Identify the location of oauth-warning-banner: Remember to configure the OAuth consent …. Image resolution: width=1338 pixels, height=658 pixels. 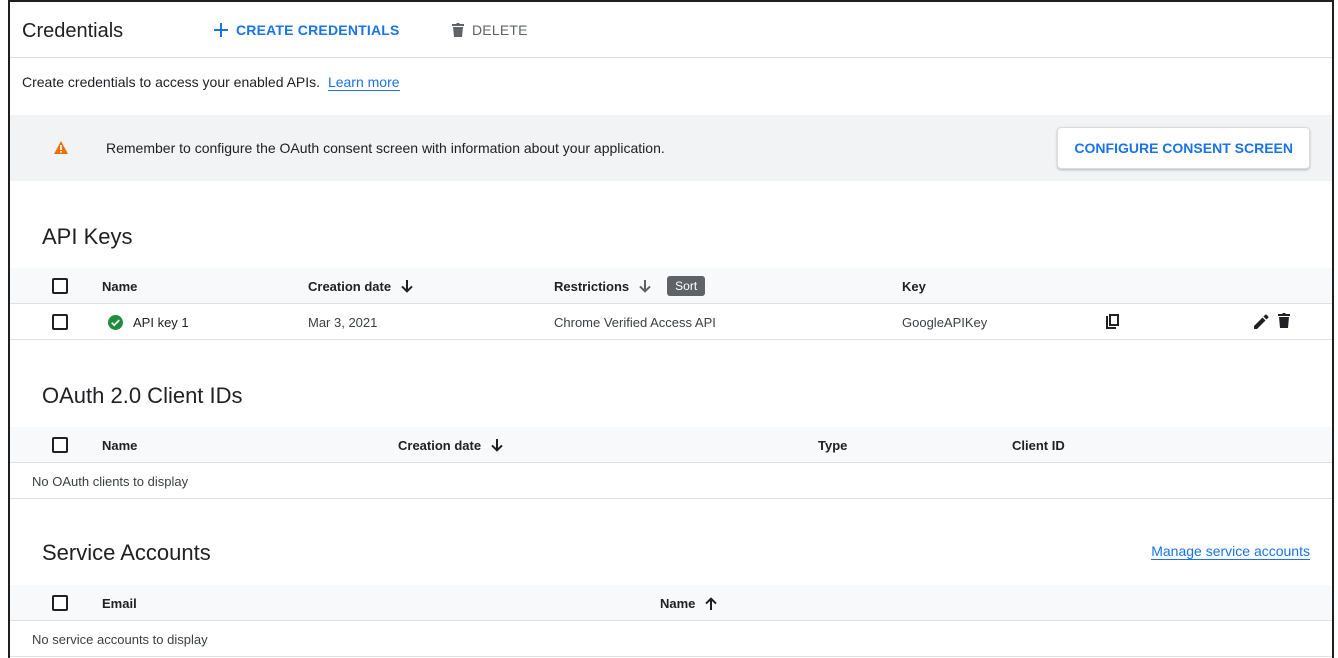
(671, 148).